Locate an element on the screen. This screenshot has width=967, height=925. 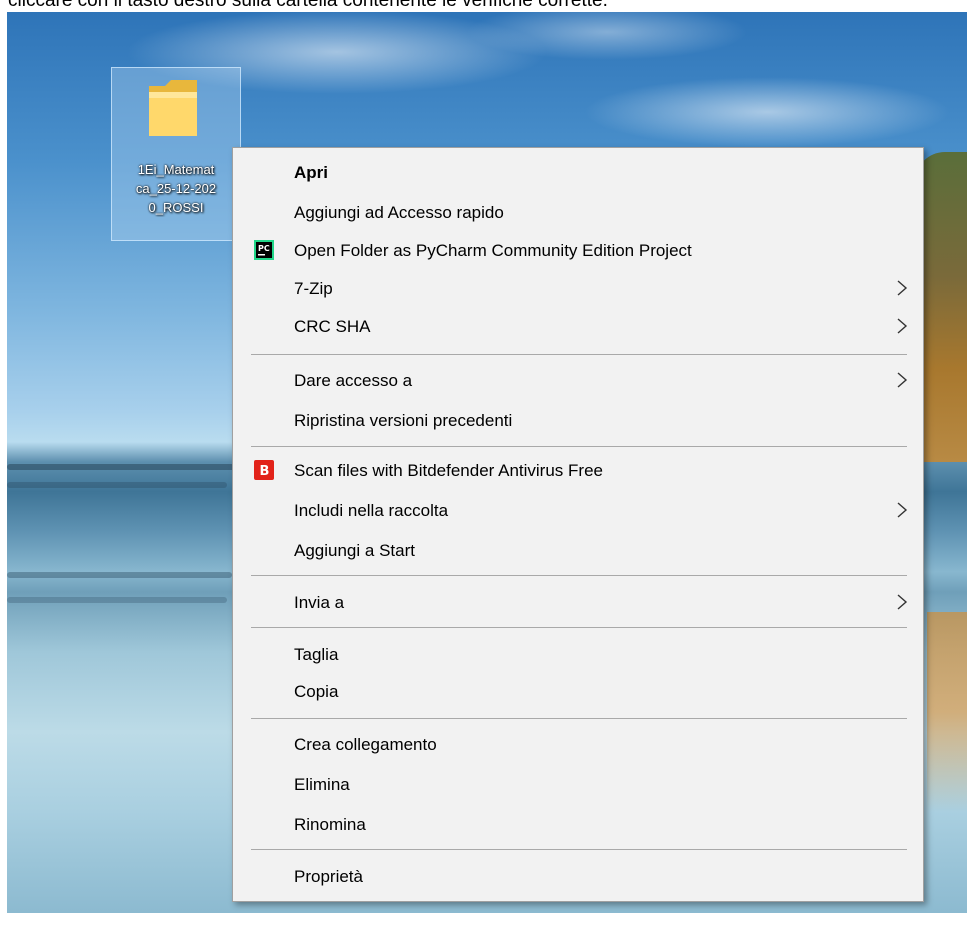
menu-item-copy: Copia is located at coordinates (578, 691).